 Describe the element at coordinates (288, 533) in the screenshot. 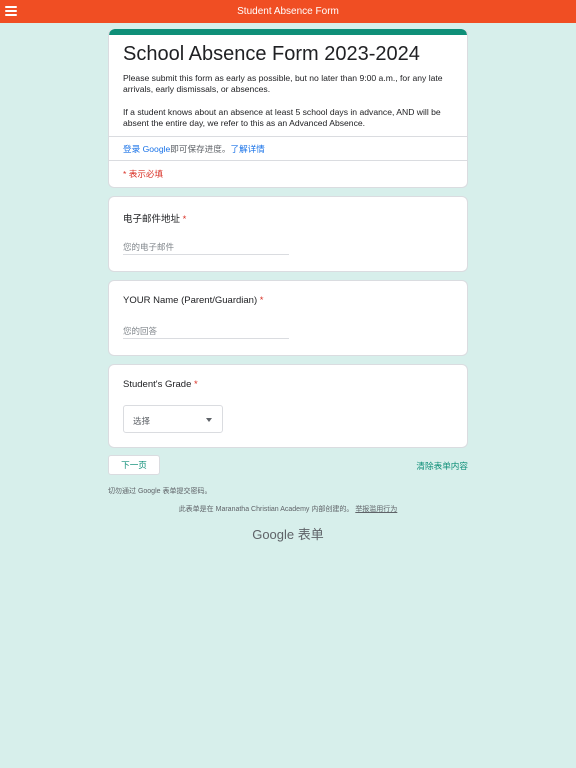

I see `google-forms-logo: Google 表单` at that location.